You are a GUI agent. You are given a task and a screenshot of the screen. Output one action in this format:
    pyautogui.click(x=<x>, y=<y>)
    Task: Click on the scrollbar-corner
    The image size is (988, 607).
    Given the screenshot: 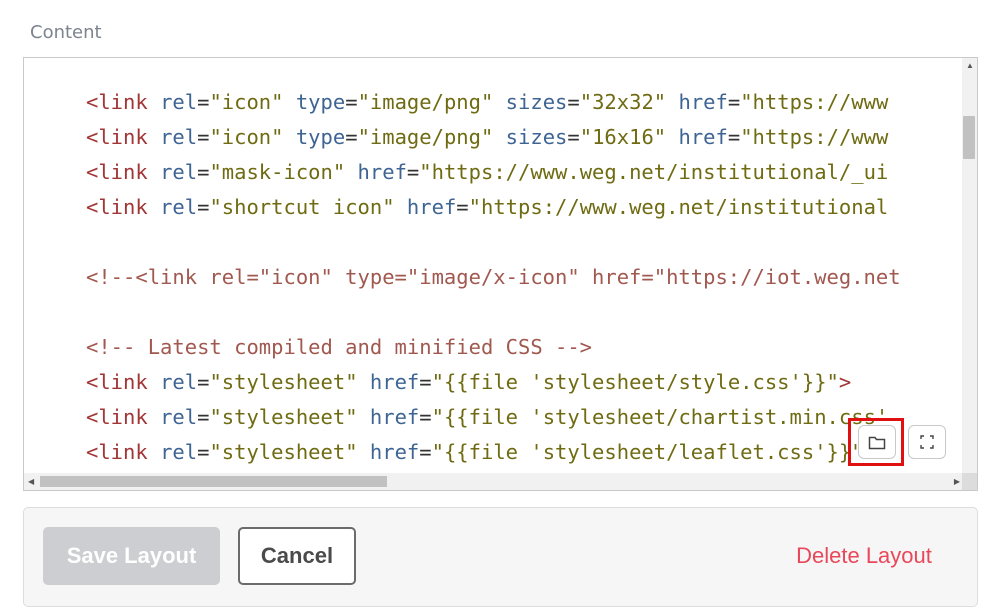 What is the action you would take?
    pyautogui.click(x=969, y=481)
    